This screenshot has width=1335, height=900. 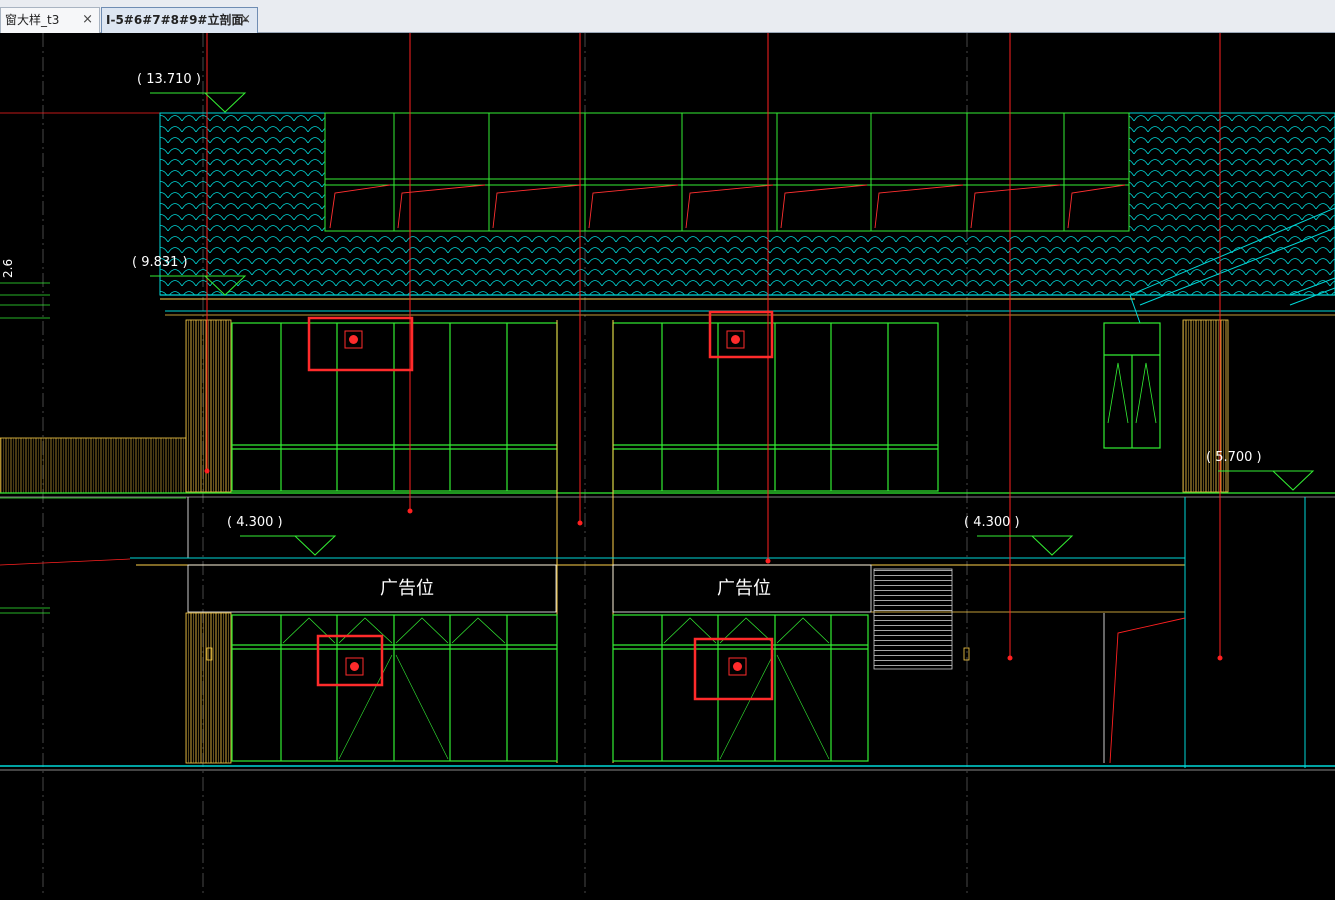 What do you see at coordinates (93, 363) in the screenshot?
I see `left-fragments` at bounding box center [93, 363].